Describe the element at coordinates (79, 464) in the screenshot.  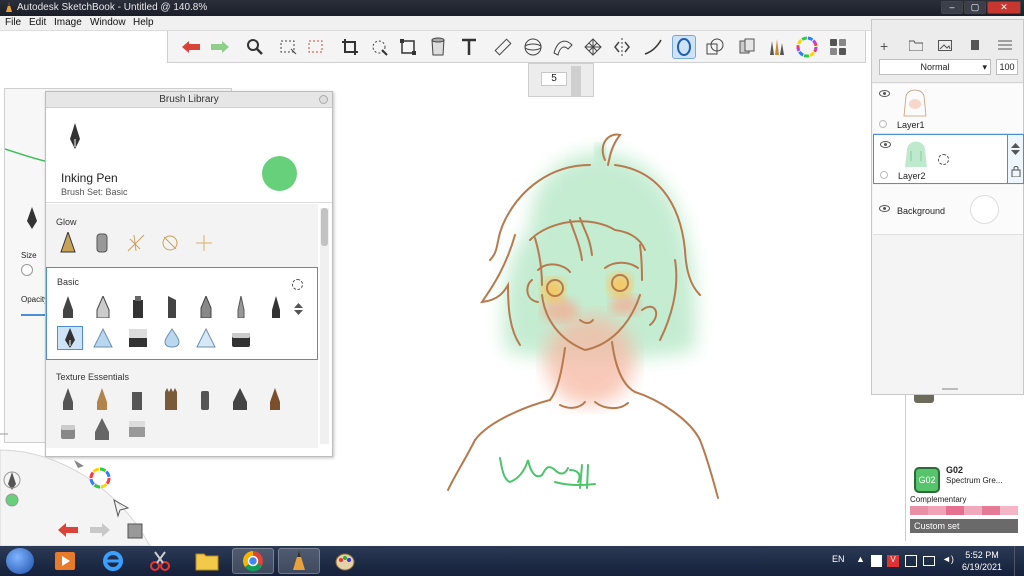
I see `brush-cursor-icon` at that location.